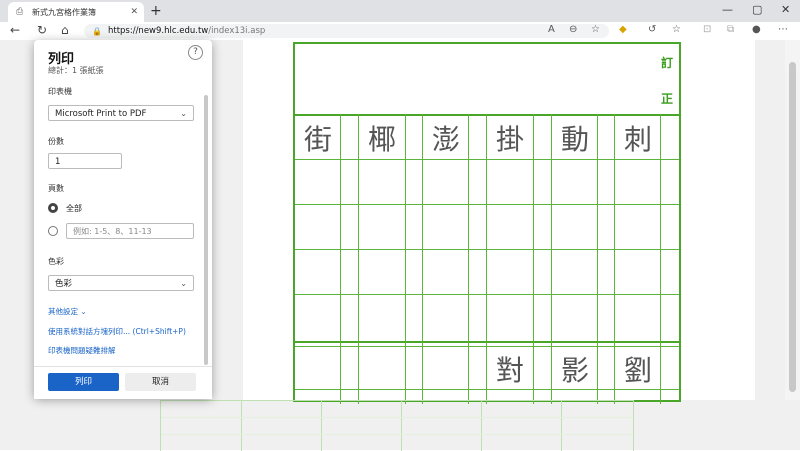 The image size is (800, 451). Describe the element at coordinates (206, 230) in the screenshot. I see `dialog-scrollbar` at that location.